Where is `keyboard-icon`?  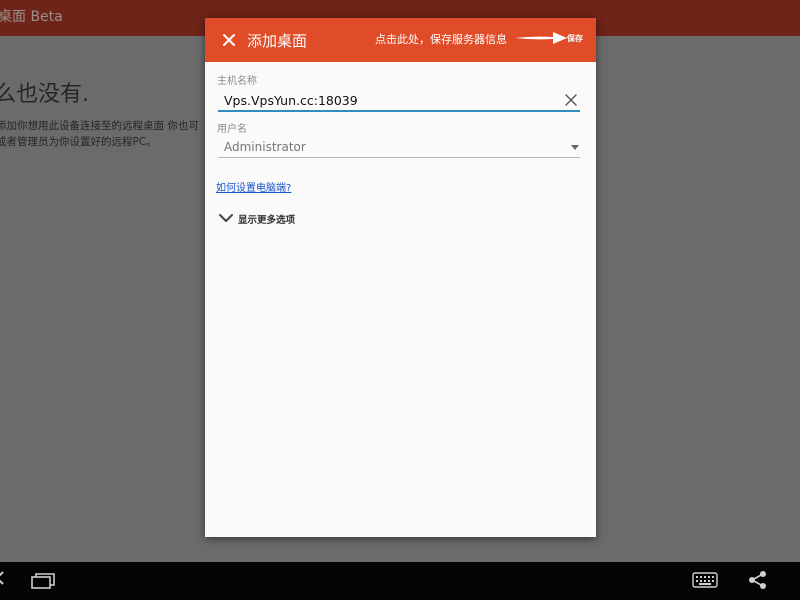 keyboard-icon is located at coordinates (705, 580).